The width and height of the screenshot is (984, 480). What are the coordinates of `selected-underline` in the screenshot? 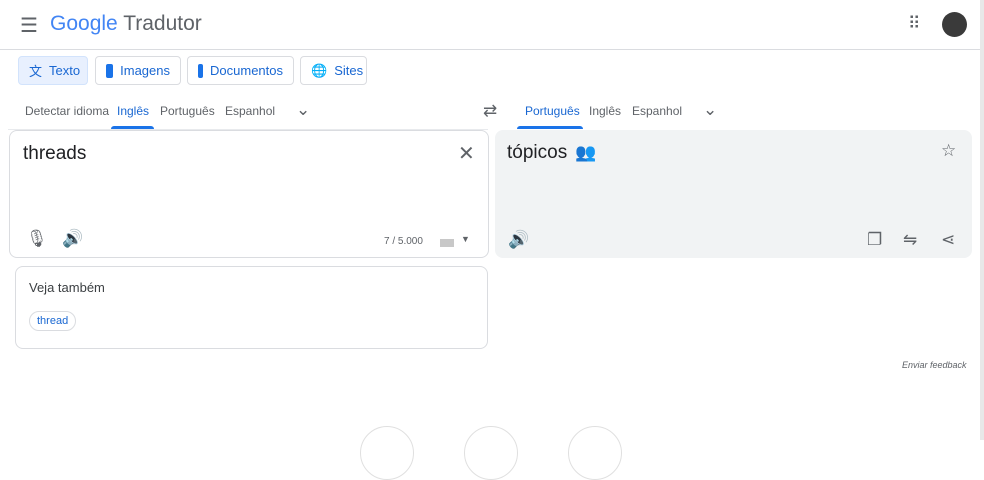 It's located at (550, 127).